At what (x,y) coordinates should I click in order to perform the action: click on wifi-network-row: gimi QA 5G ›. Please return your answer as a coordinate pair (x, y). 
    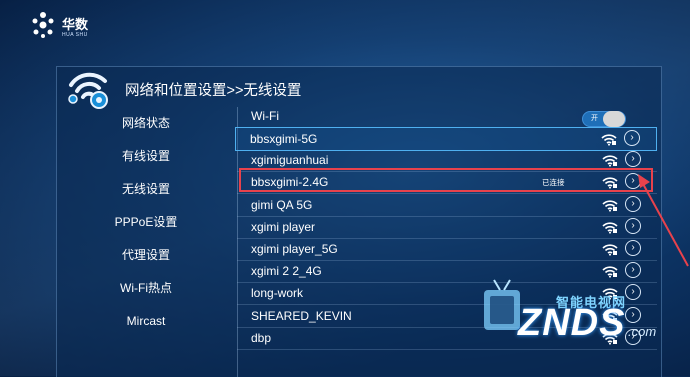
    Looking at the image, I should click on (447, 205).